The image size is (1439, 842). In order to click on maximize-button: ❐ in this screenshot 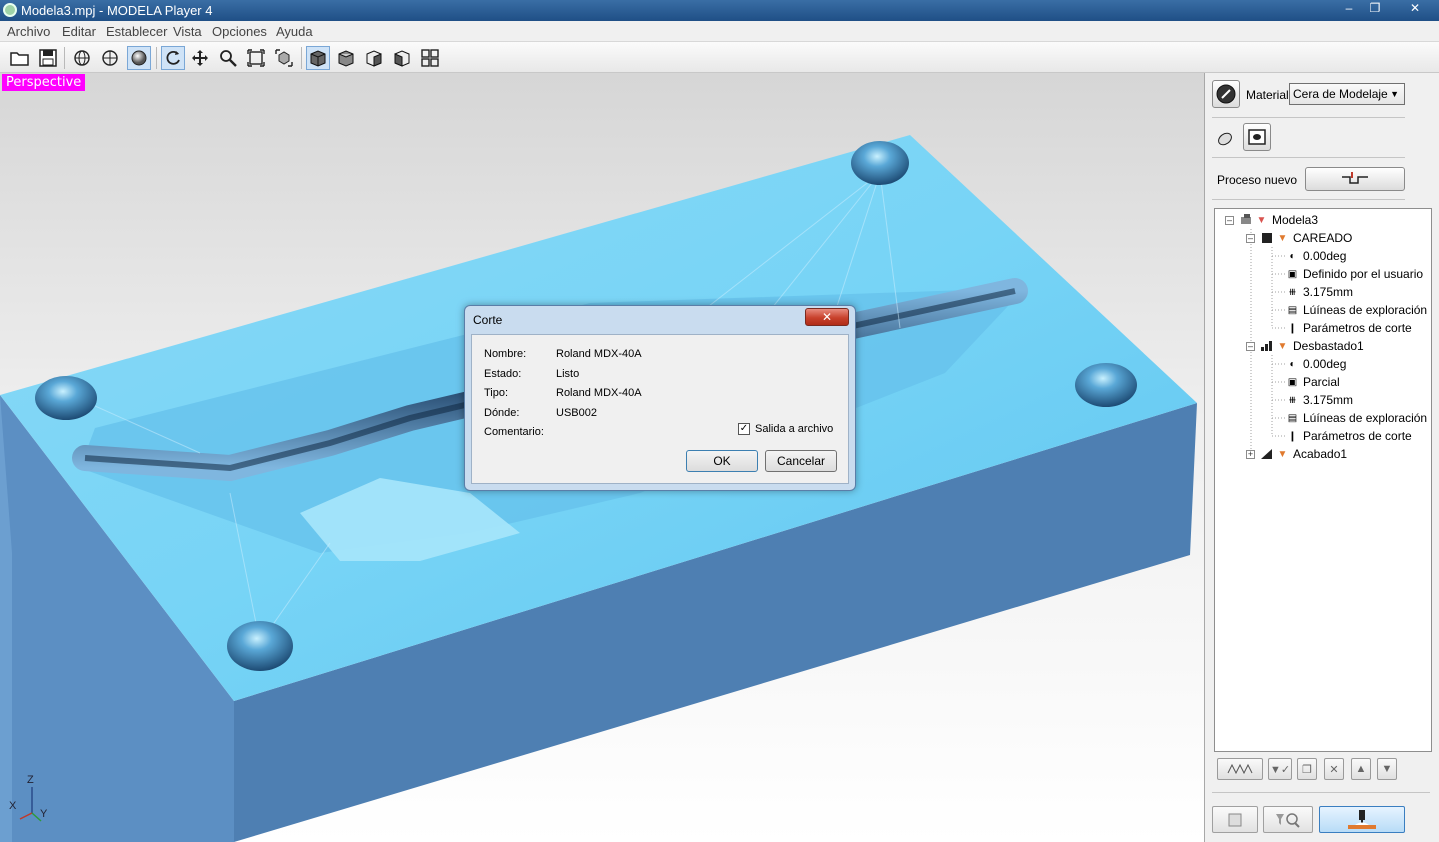, I will do `click(1375, 9)`.